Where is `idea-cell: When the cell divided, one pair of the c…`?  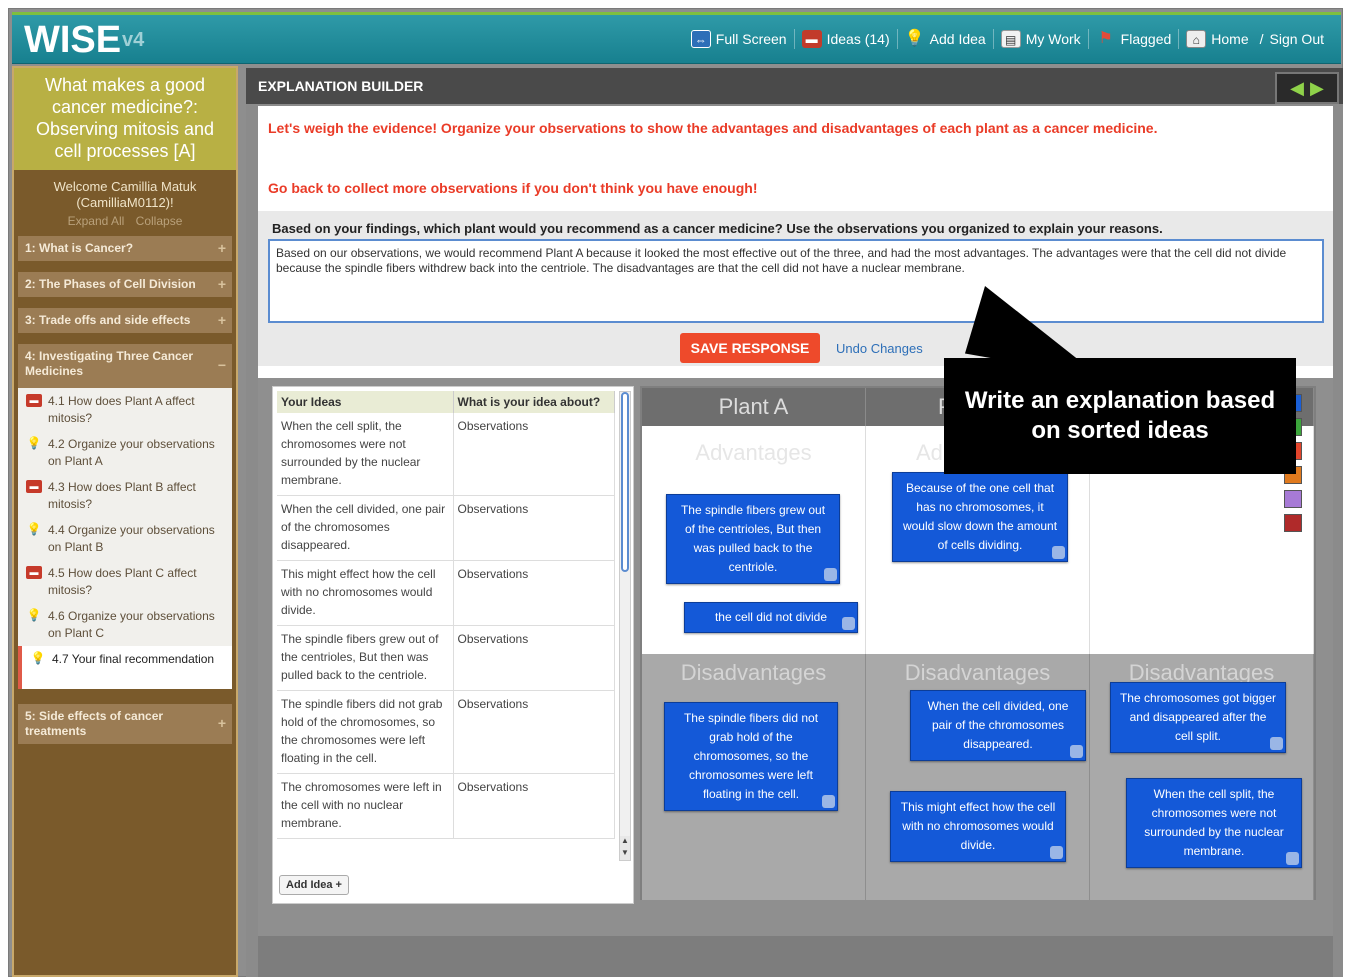
idea-cell: When the cell divided, one pair of the c… is located at coordinates (365, 528).